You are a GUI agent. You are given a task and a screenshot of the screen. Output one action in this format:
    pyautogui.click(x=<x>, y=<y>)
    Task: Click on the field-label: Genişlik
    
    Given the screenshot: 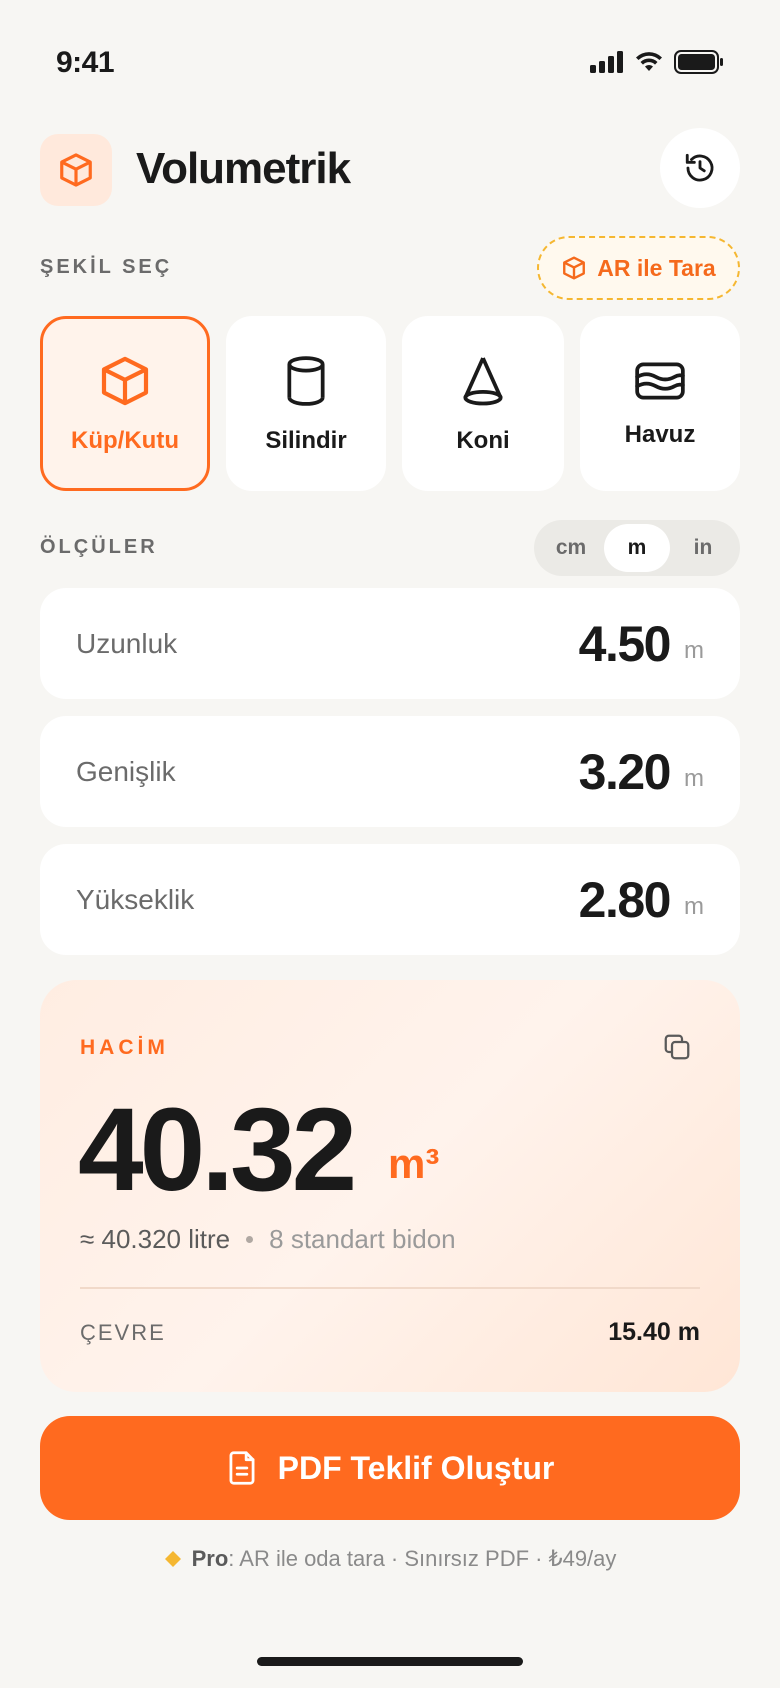 What is the action you would take?
    pyautogui.click(x=126, y=771)
    